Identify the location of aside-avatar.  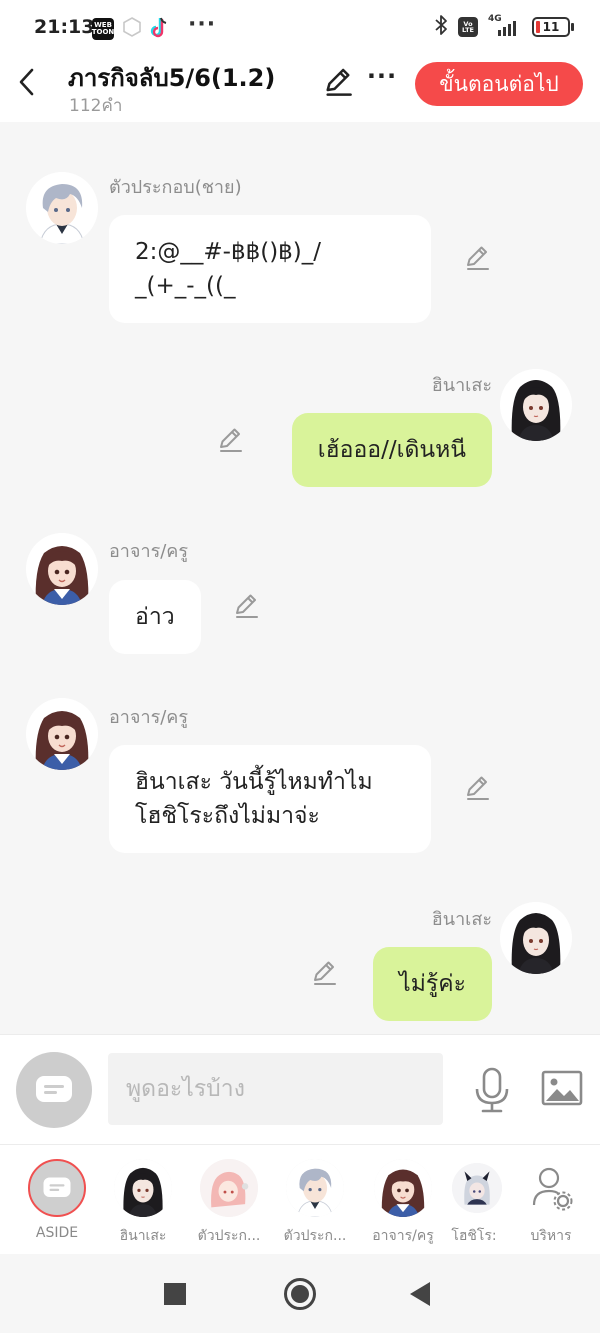
(57, 1188).